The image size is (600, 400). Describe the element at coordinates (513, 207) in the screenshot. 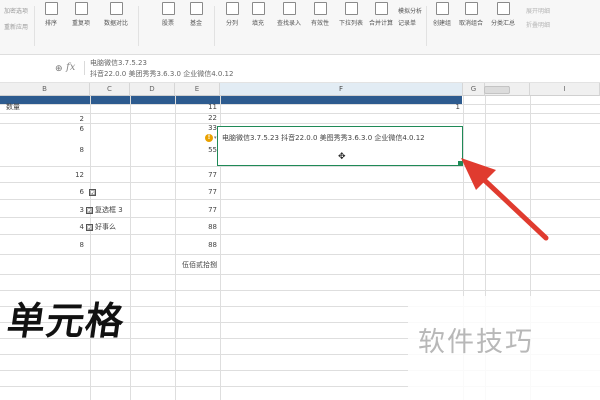

I see `annotation-arrow-shaft` at that location.